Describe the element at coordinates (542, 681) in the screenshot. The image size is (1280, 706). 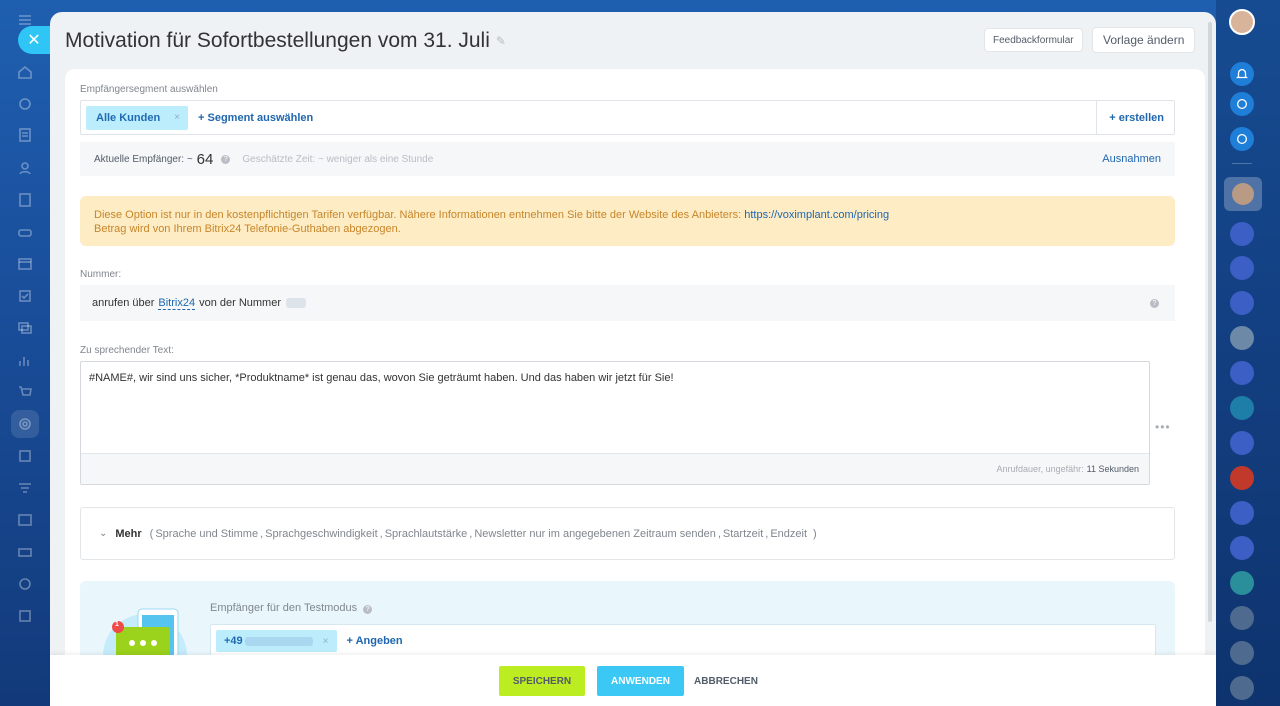
I see `save-button: SPEICHERN` at that location.